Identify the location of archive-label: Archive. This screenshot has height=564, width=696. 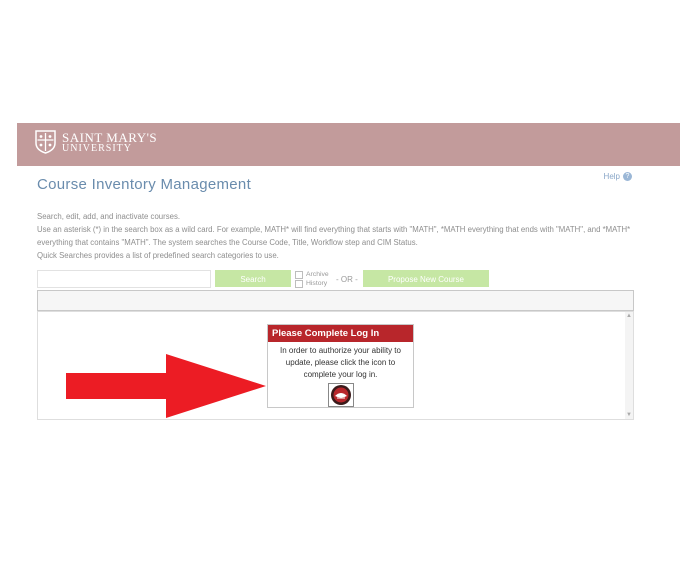
(317, 274).